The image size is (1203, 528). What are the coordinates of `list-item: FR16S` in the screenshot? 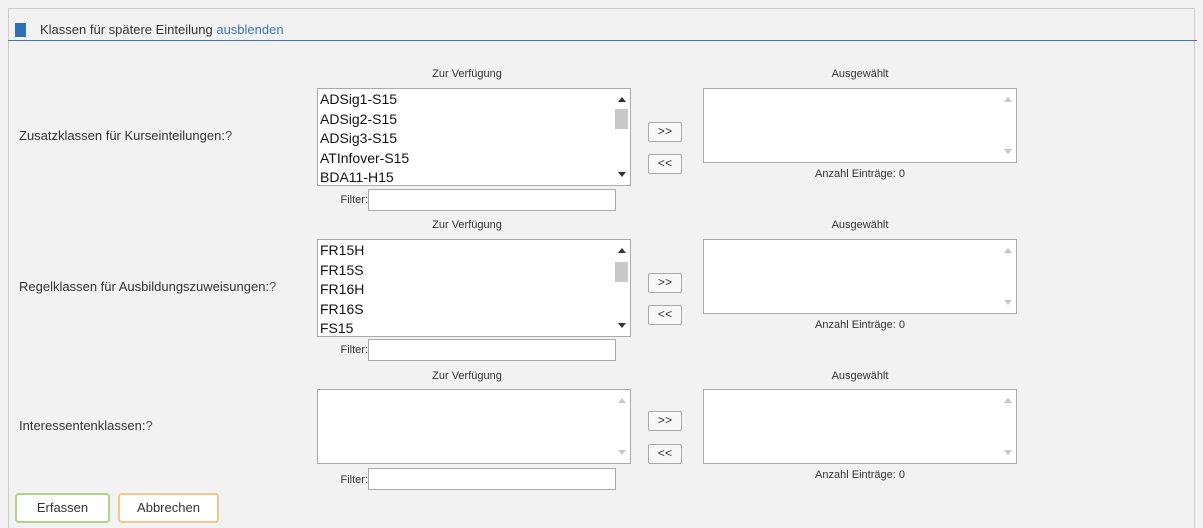 It's located at (342, 310).